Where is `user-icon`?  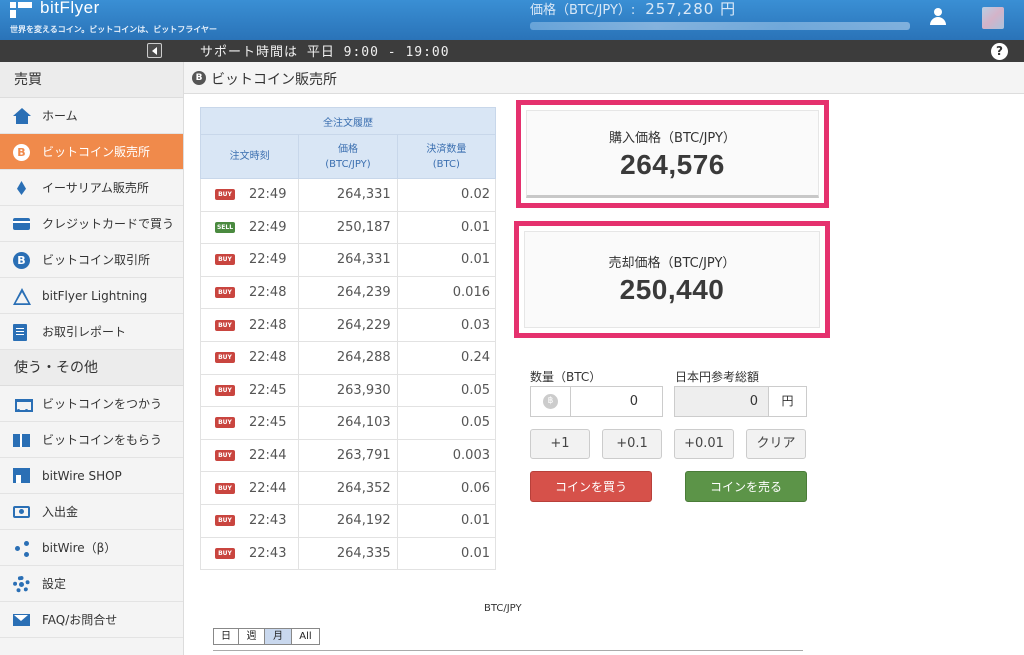 user-icon is located at coordinates (938, 17).